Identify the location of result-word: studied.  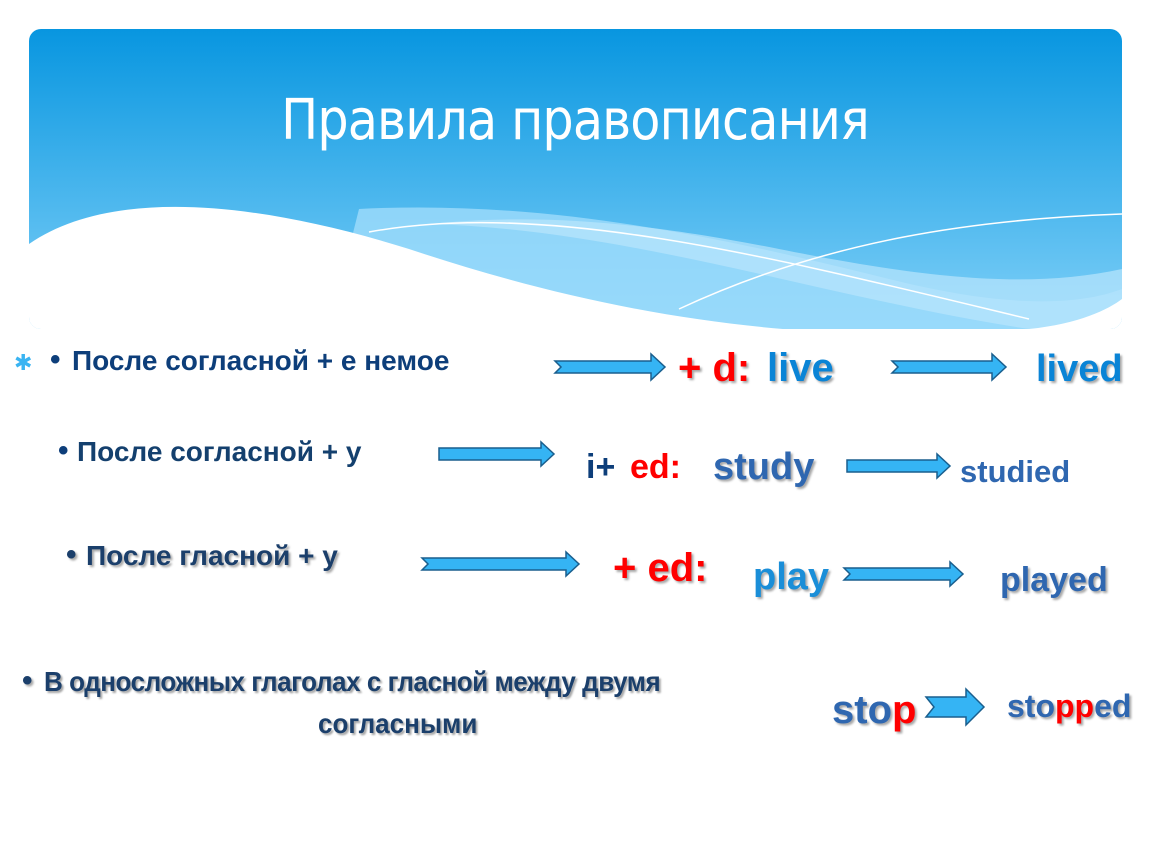
(1015, 471).